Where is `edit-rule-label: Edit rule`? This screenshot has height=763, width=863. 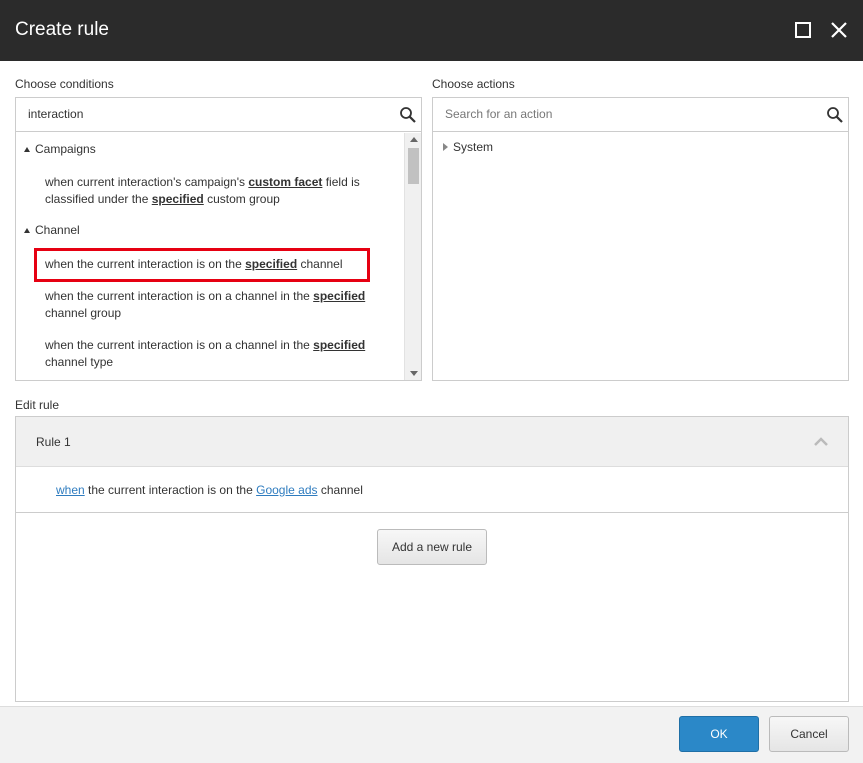
edit-rule-label: Edit rule is located at coordinates (37, 405).